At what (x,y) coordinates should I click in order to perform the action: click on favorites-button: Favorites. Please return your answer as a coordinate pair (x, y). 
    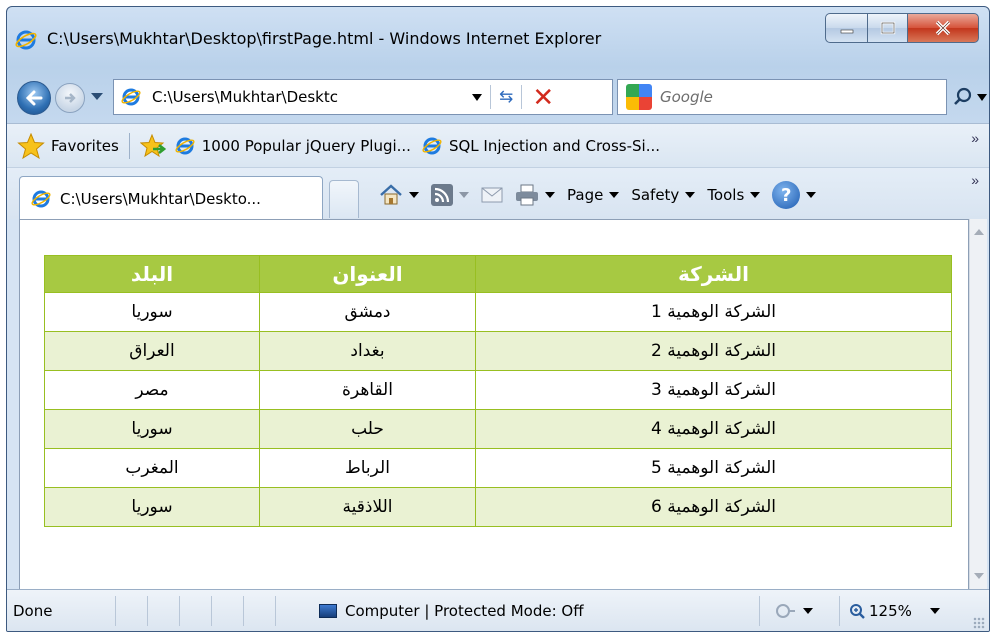
    Looking at the image, I should click on (68, 145).